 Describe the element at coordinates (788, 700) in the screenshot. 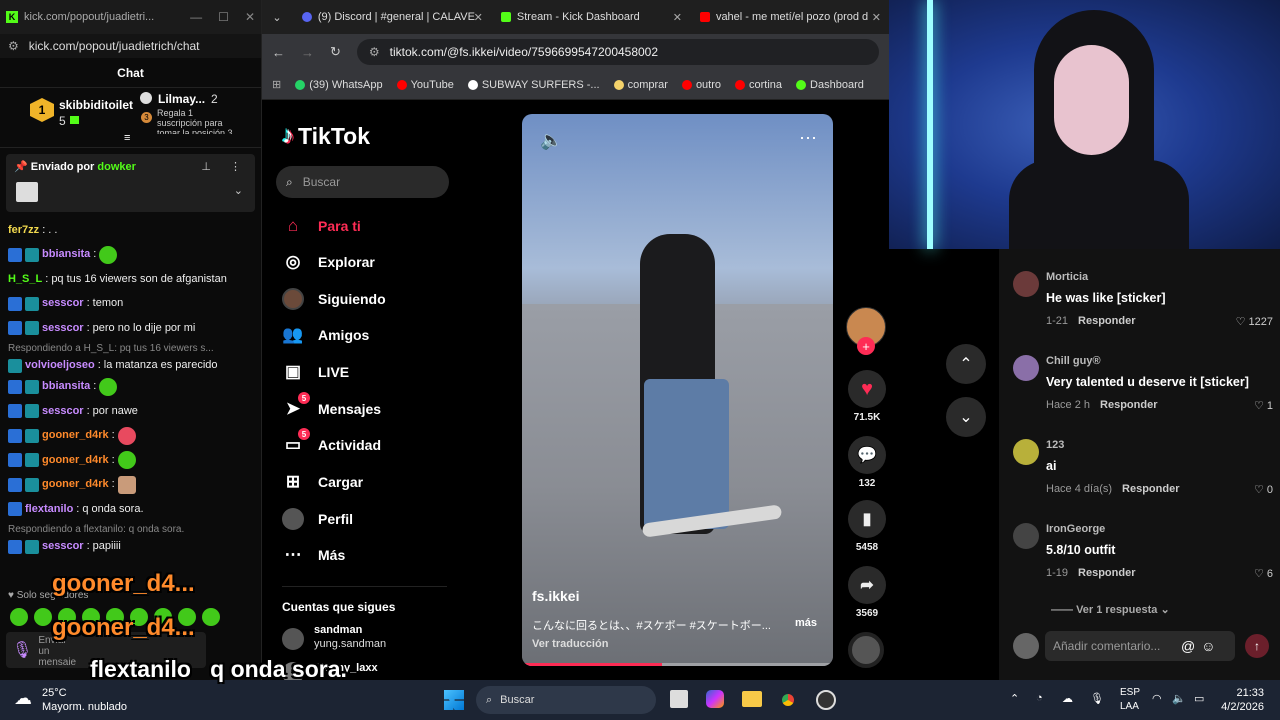

I see `chrome-icon` at that location.